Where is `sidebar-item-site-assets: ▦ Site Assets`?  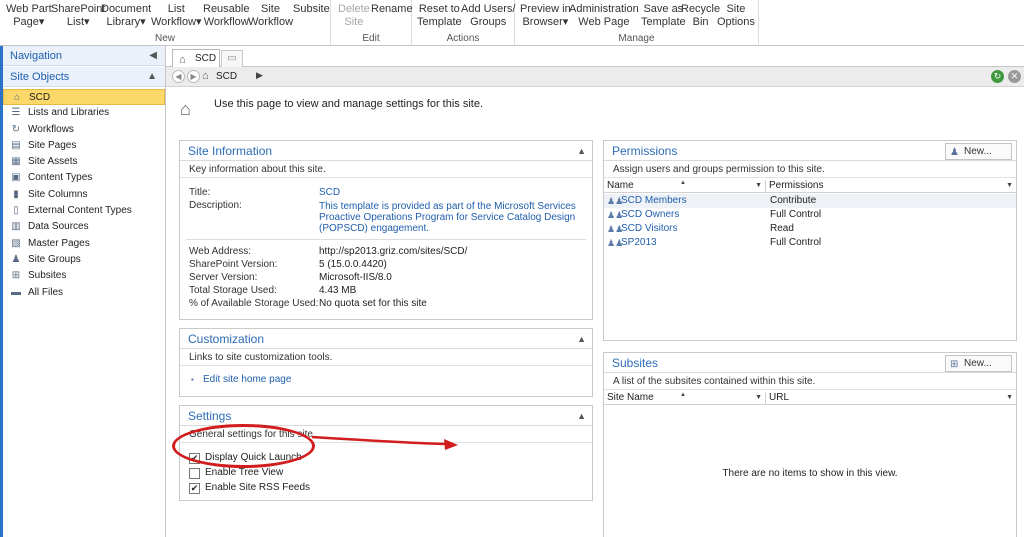 sidebar-item-site-assets: ▦ Site Assets is located at coordinates (84, 162).